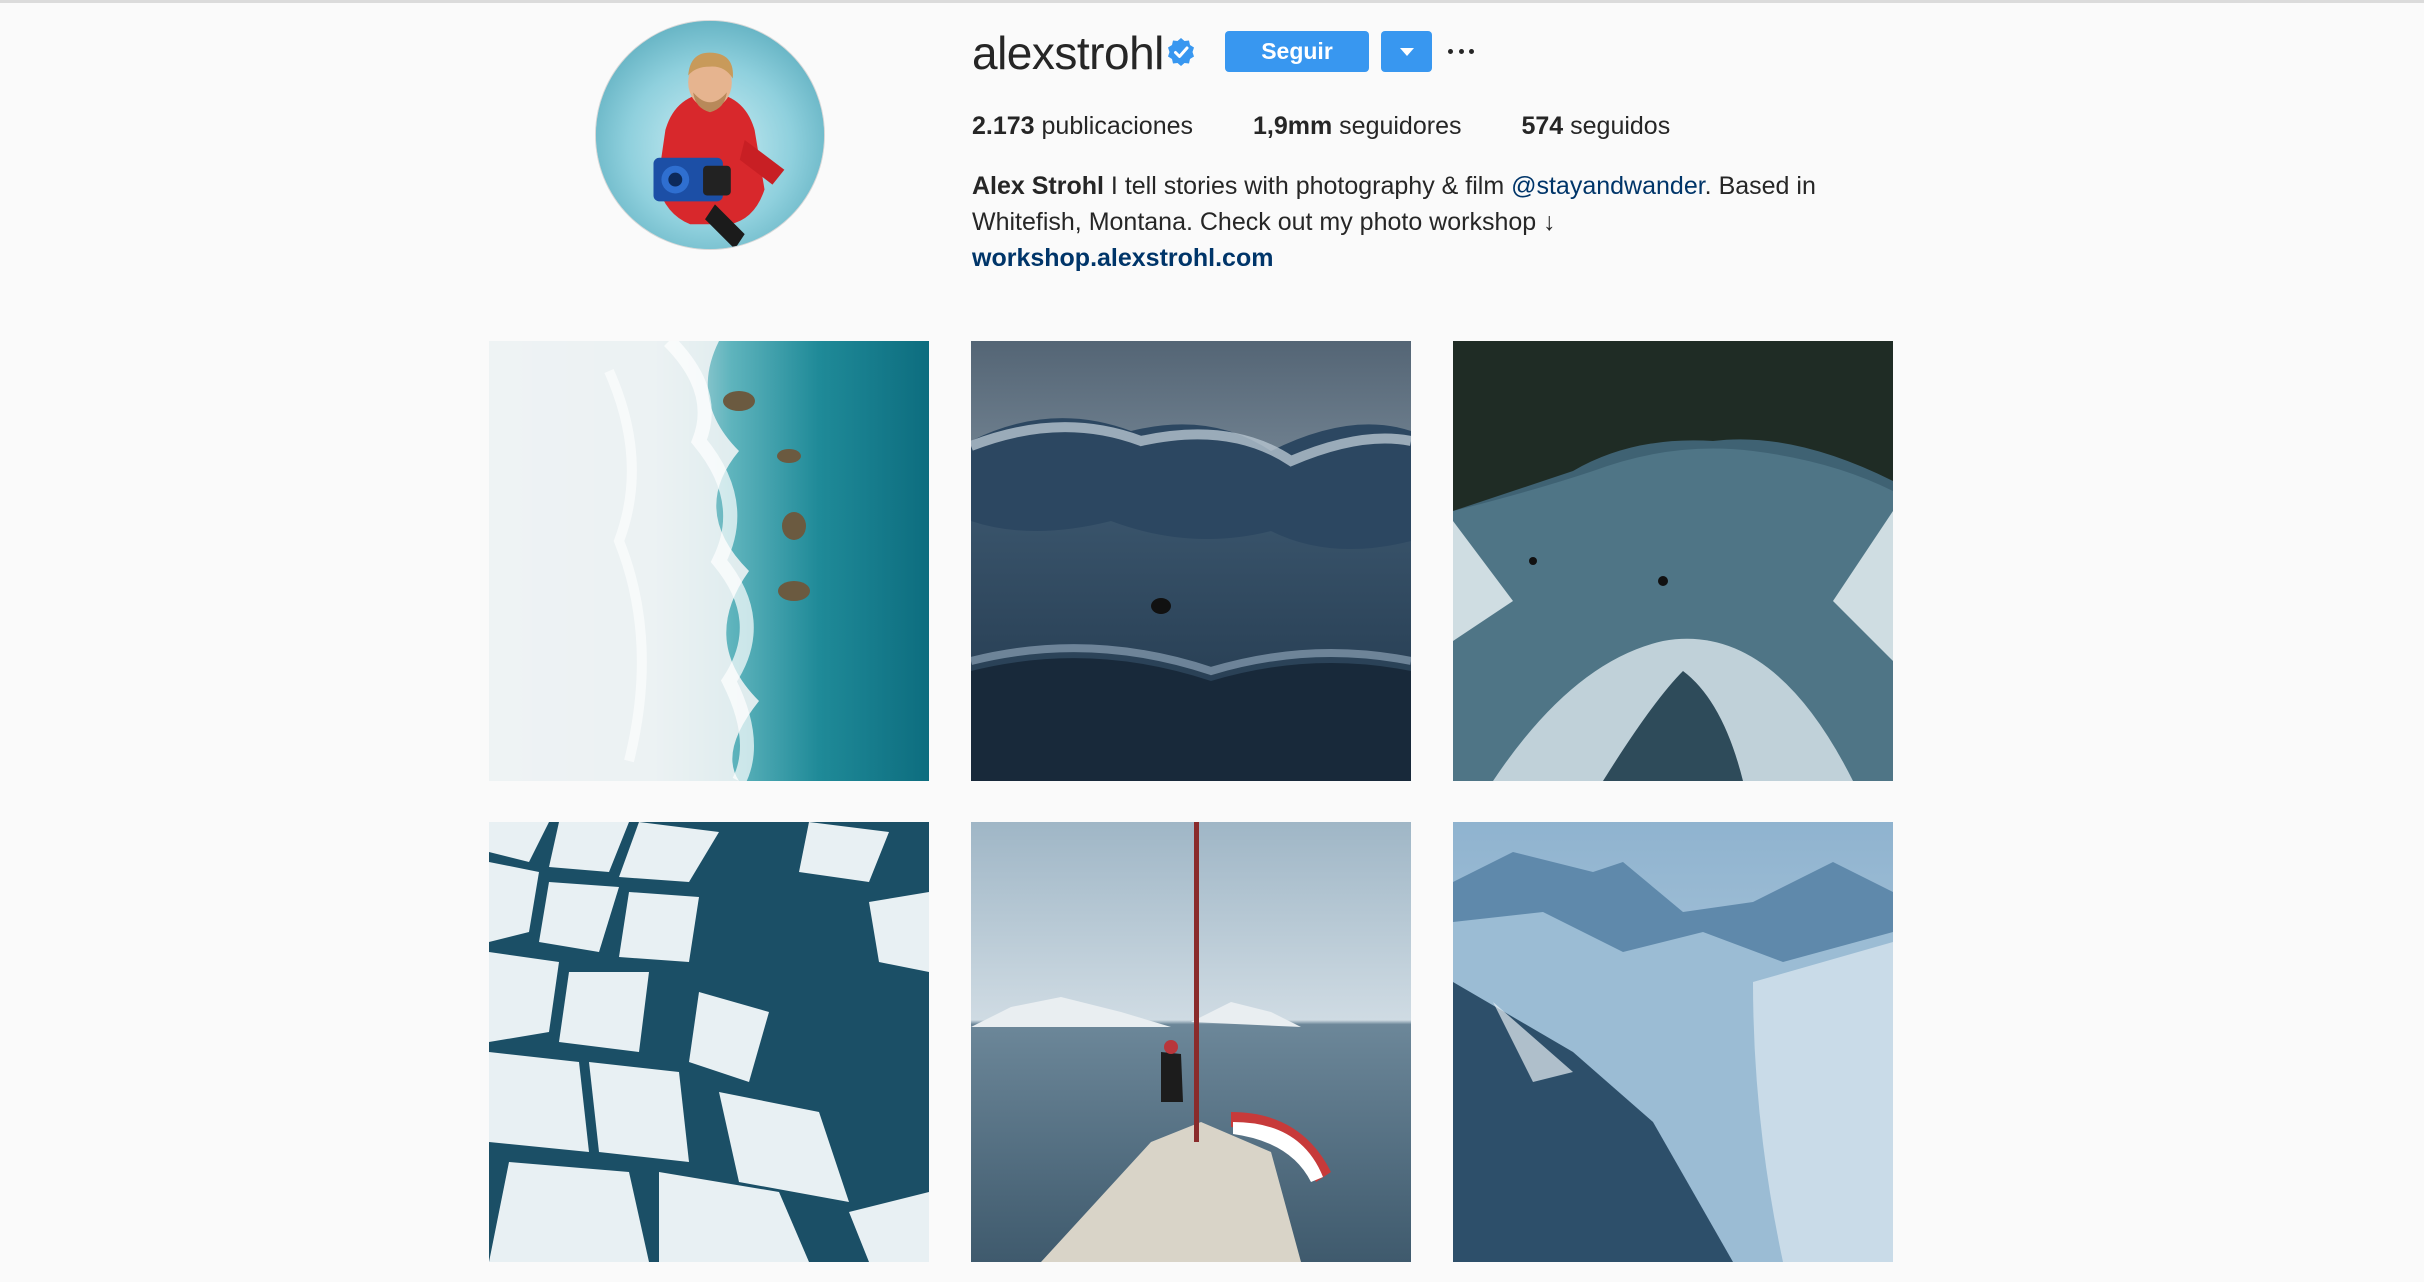  What do you see at coordinates (709, 561) in the screenshot?
I see `post-aerial-coast-waves` at bounding box center [709, 561].